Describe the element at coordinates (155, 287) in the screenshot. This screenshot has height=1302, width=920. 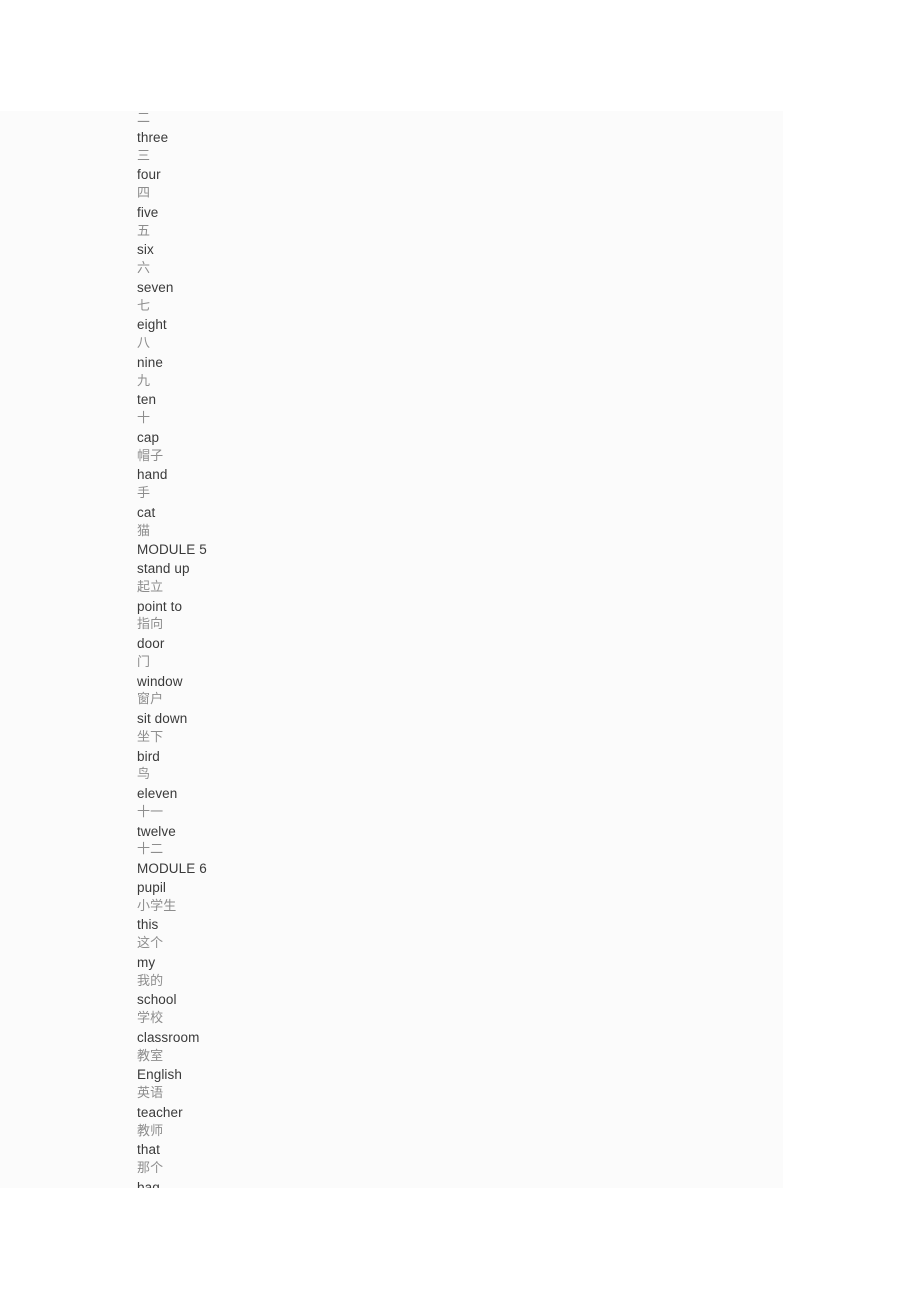
I see `vocabulary-term: seven` at that location.